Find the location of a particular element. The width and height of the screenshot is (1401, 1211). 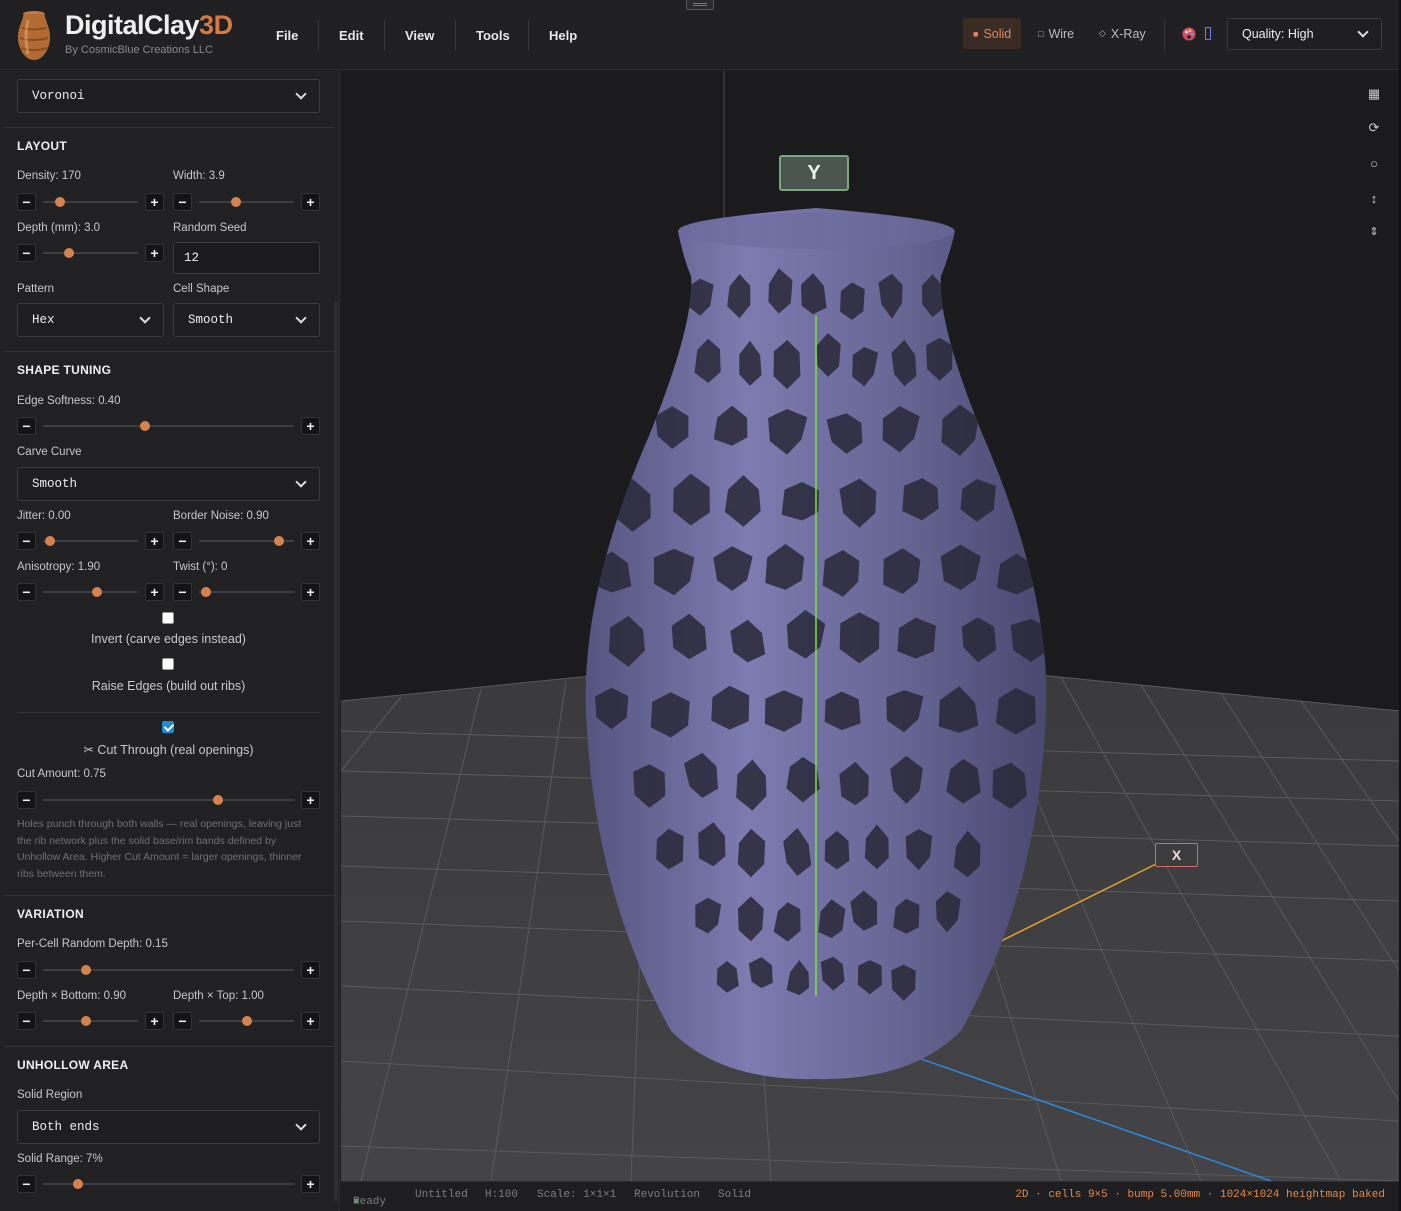

app-subtitle: By CosmicBlue Creations LLC is located at coordinates (139, 50).